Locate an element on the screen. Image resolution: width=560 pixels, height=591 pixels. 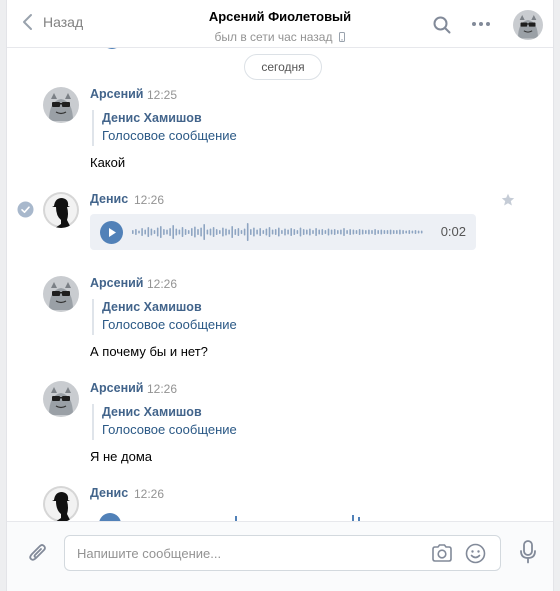
microphone-icon is located at coordinates (528, 552).